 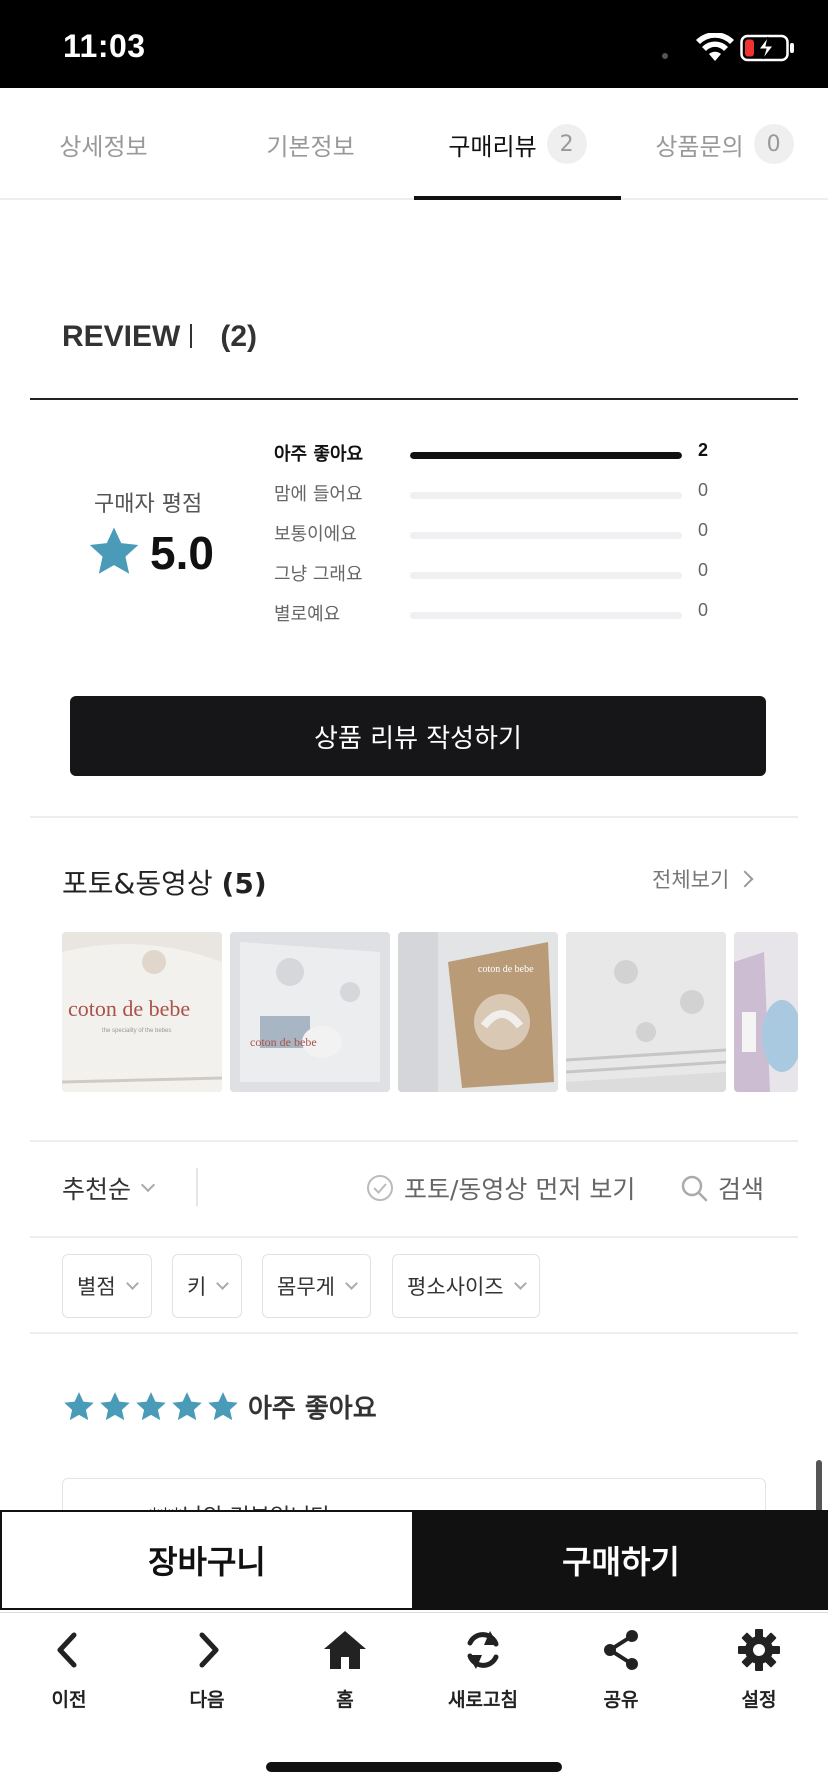 I want to click on photo-first-toggle: 포토/동영상 먼저 보기, so click(x=500, y=1188).